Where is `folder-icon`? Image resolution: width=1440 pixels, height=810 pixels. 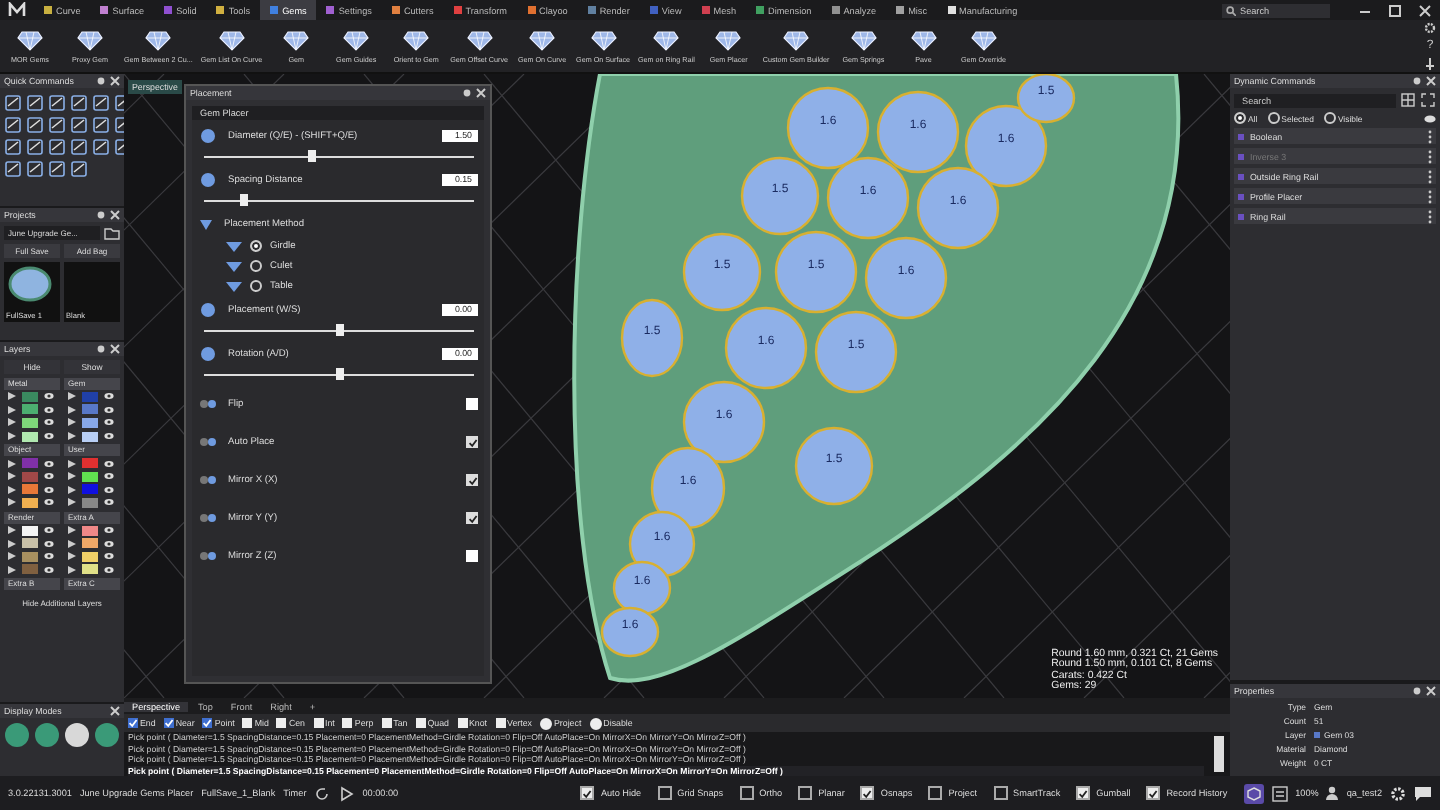
folder-icon is located at coordinates (112, 233).